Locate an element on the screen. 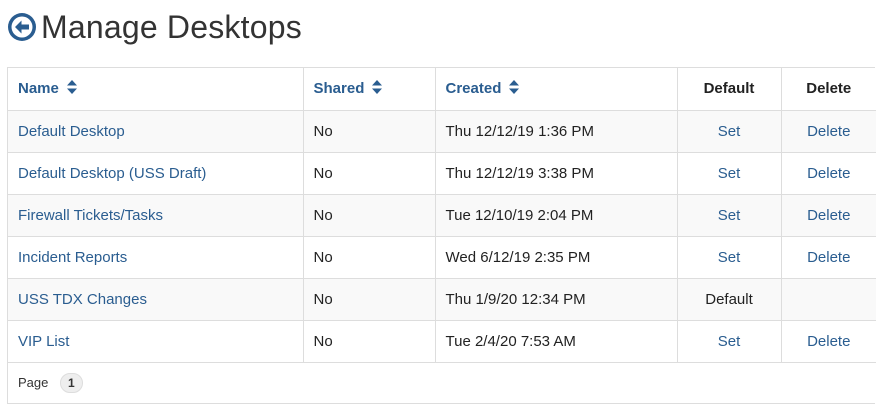  desktop-name-link: Incident Reports is located at coordinates (72, 257).